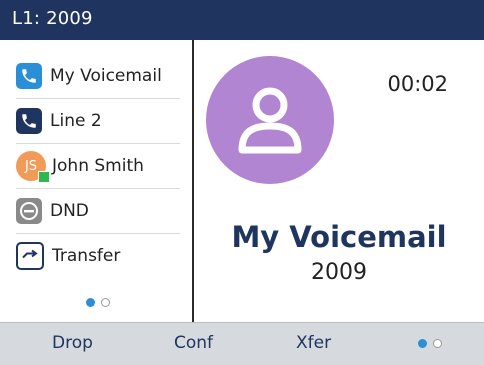 The width and height of the screenshot is (484, 365). I want to click on call-timer: 00:02, so click(417, 84).